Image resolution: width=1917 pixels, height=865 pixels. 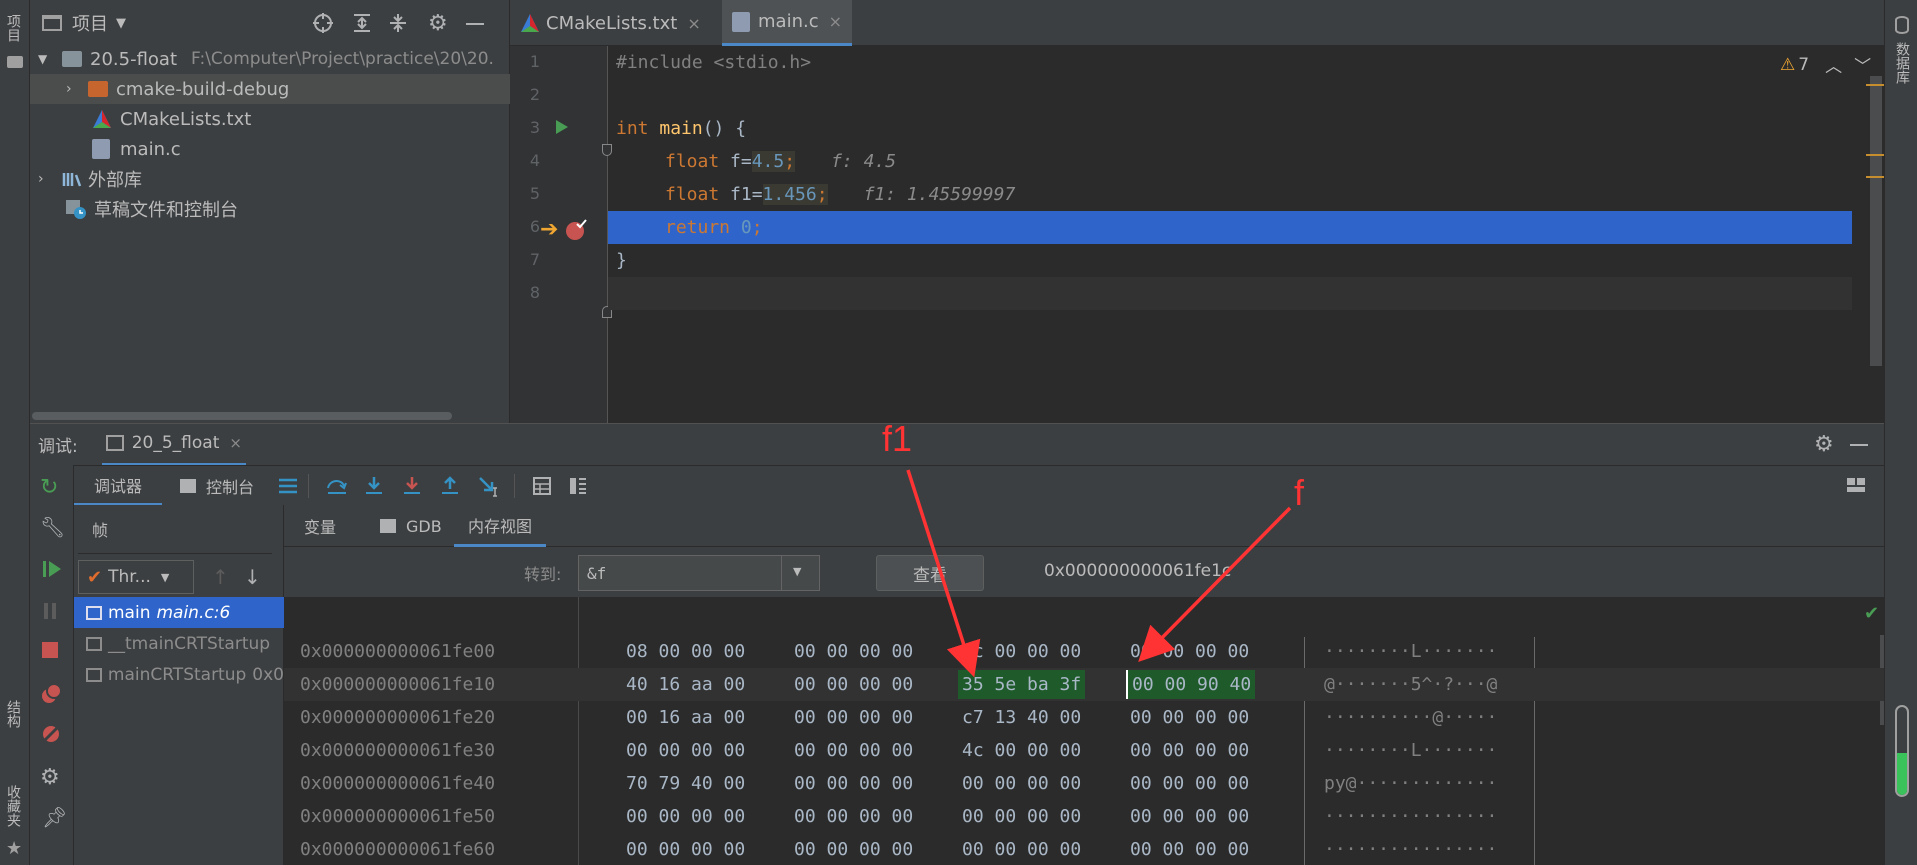 I want to click on menu-icon, so click(x=288, y=486).